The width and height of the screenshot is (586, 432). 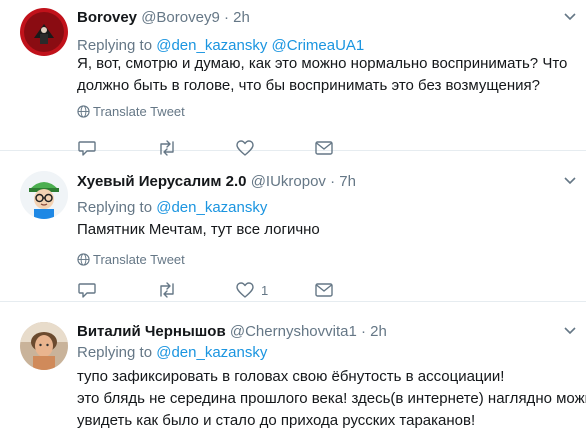 I want to click on tweet-header: Хуевый Иерусалим 2.0 @IUkropov · 7h, so click(x=216, y=182).